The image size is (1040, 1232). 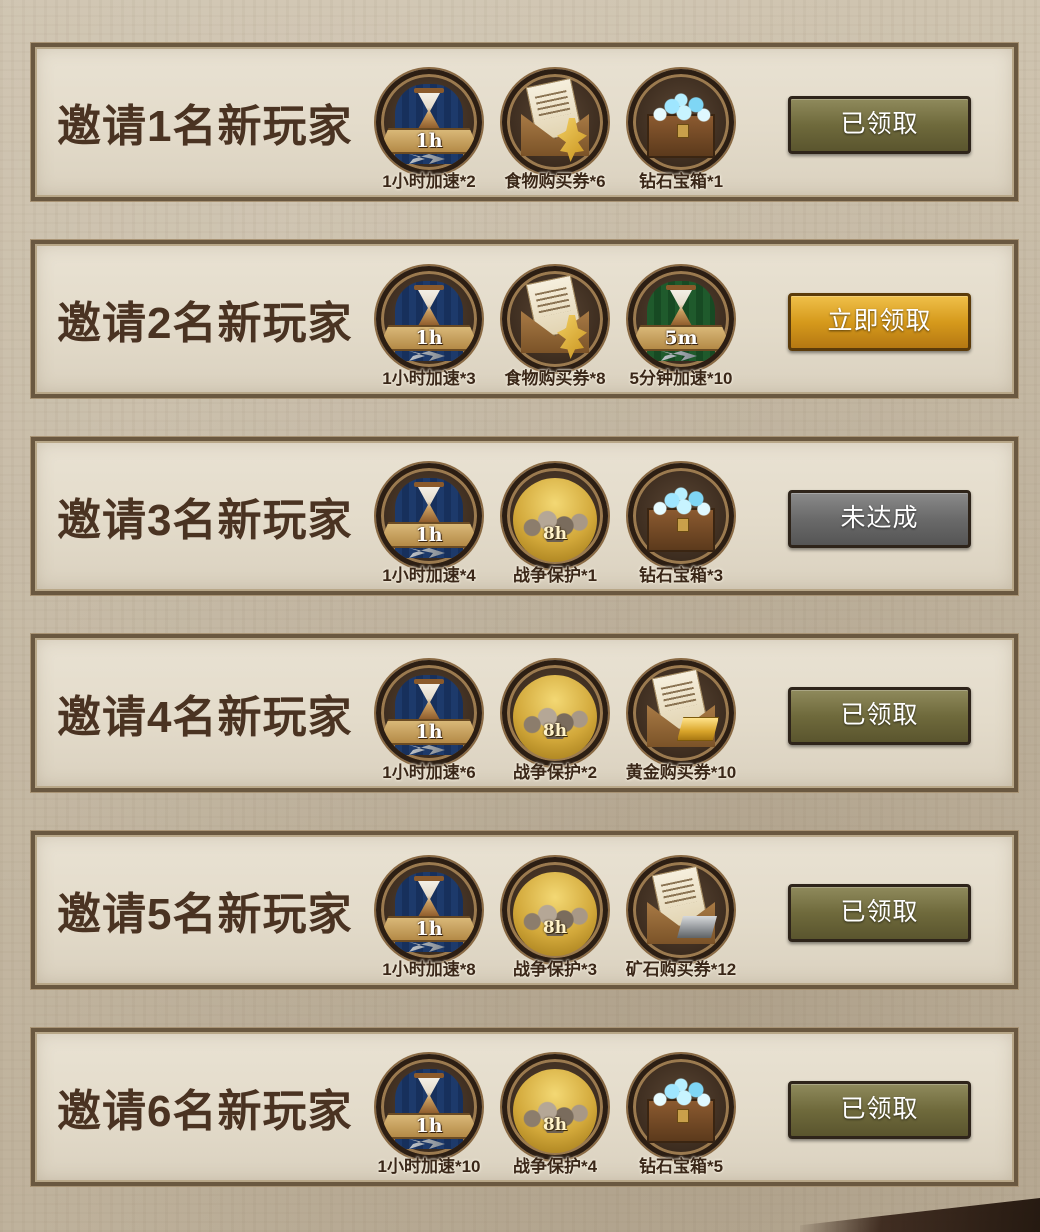 I want to click on reward-label: 战争保护*2, so click(x=555, y=772).